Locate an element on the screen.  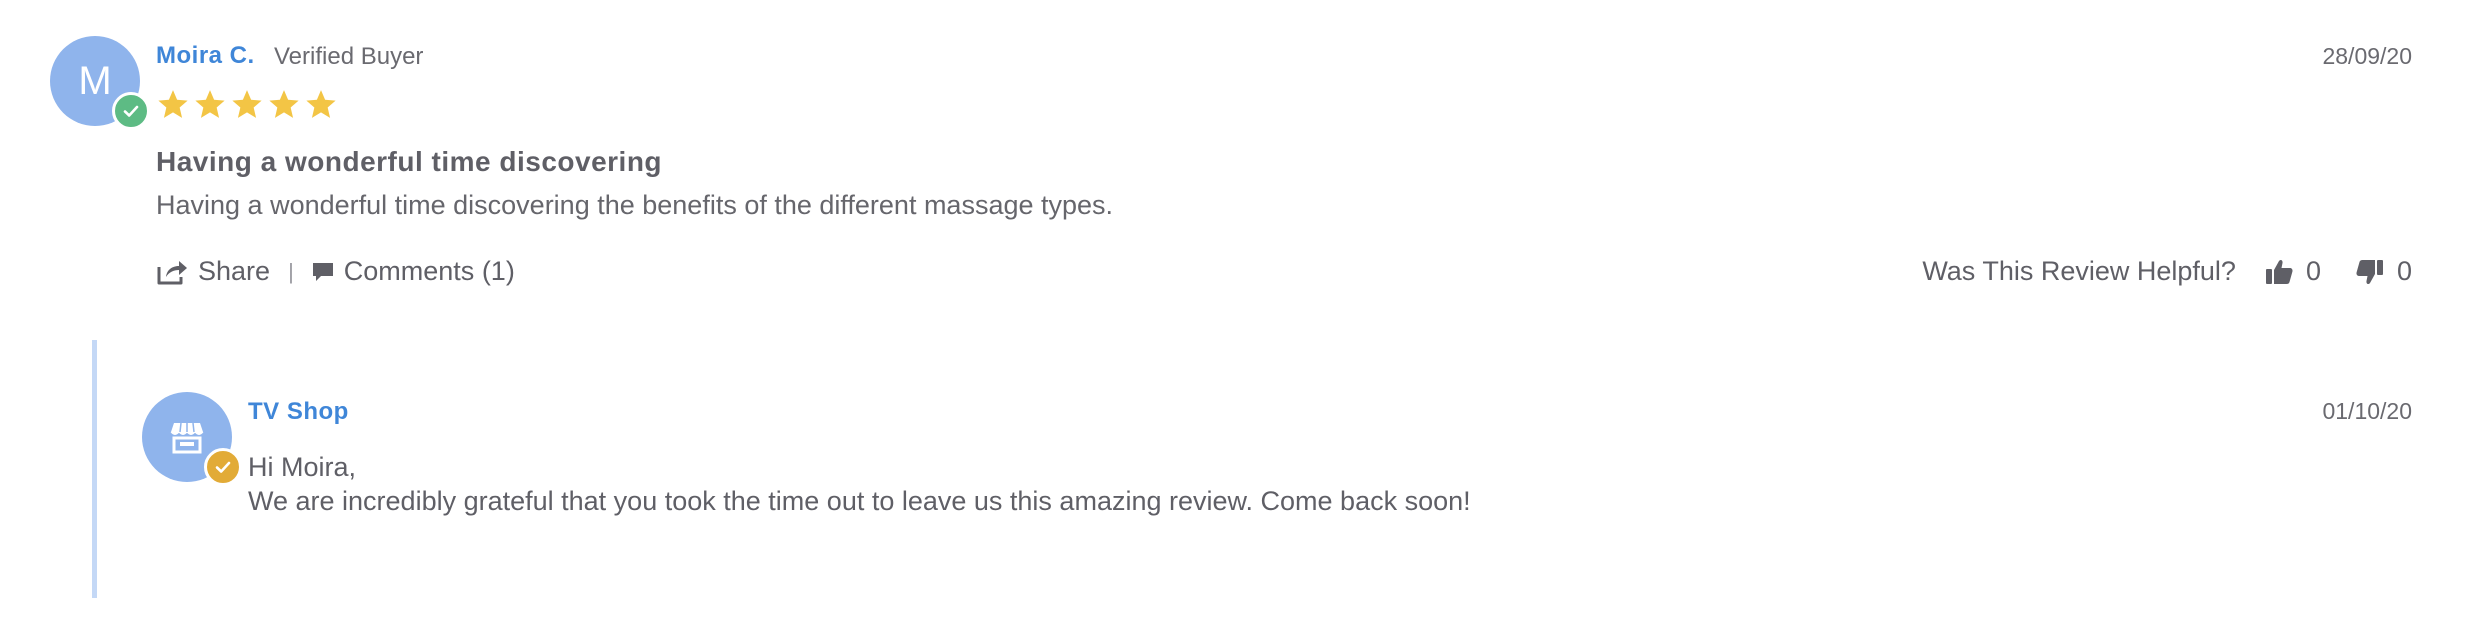
comments-button: Comments (1) is located at coordinates (413, 271).